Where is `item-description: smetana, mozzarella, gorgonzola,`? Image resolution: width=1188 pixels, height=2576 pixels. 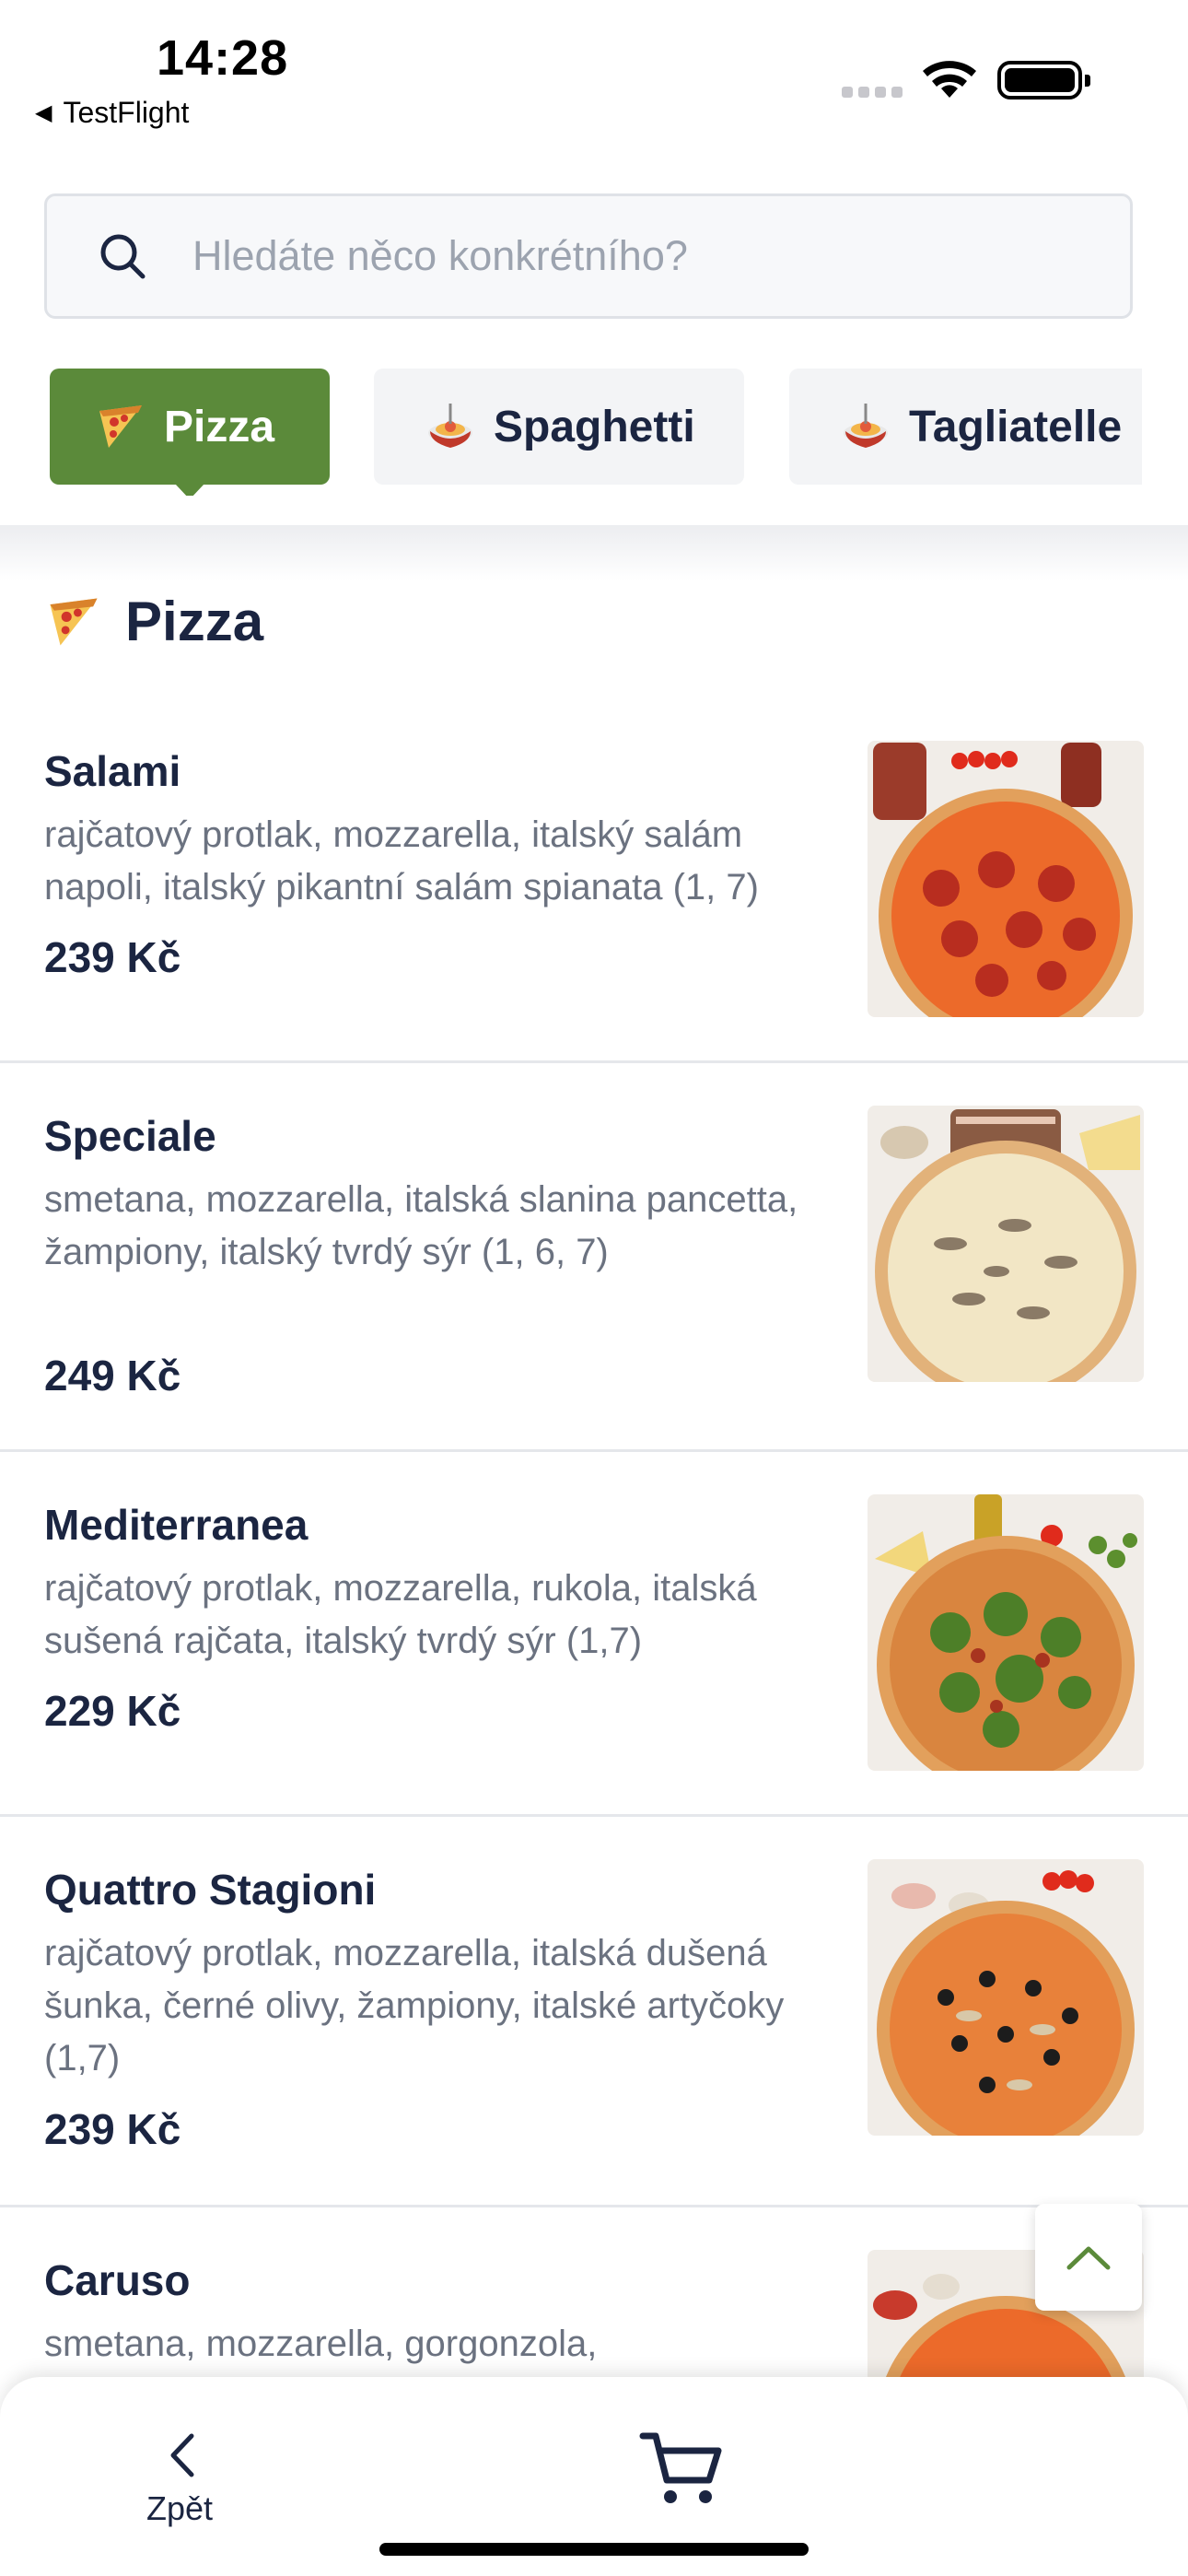 item-description: smetana, mozzarella, gorgonzola, is located at coordinates (321, 2344).